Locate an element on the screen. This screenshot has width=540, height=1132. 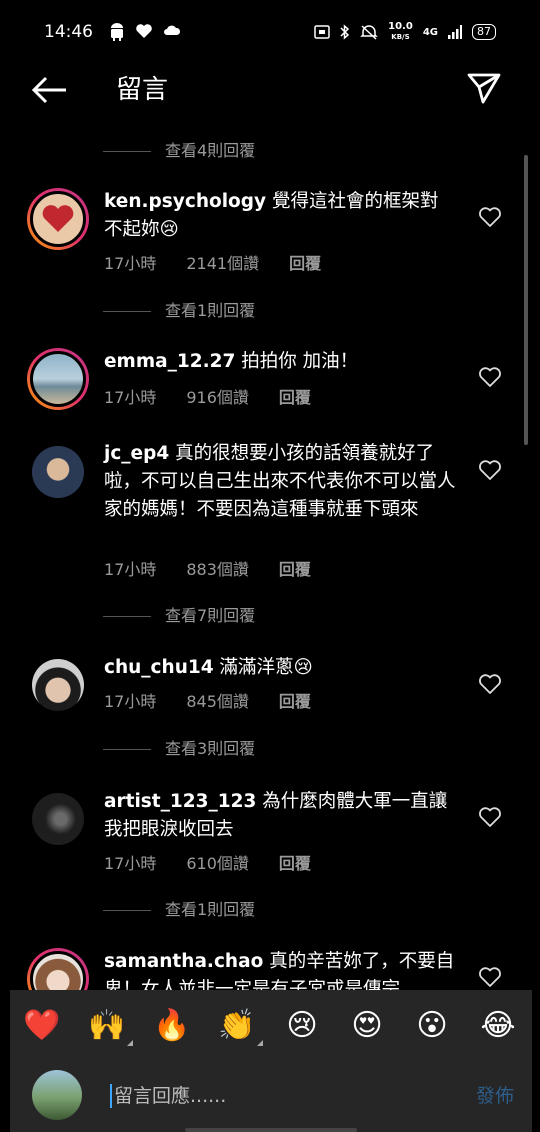
quick-emoji-bar: ❤️ 🙌 🔥 👏 😢 😍 😮 😂 is located at coordinates (271, 1026).